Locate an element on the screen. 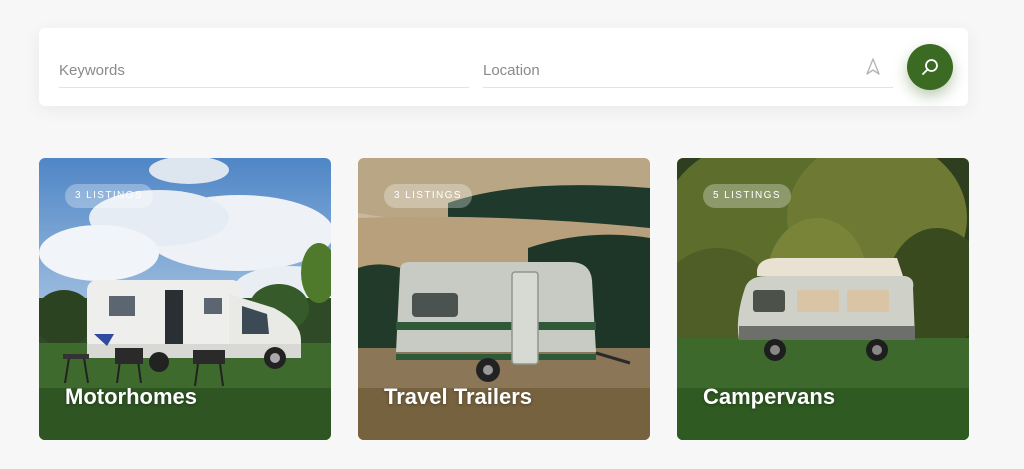  keywords-underline is located at coordinates (264, 87).